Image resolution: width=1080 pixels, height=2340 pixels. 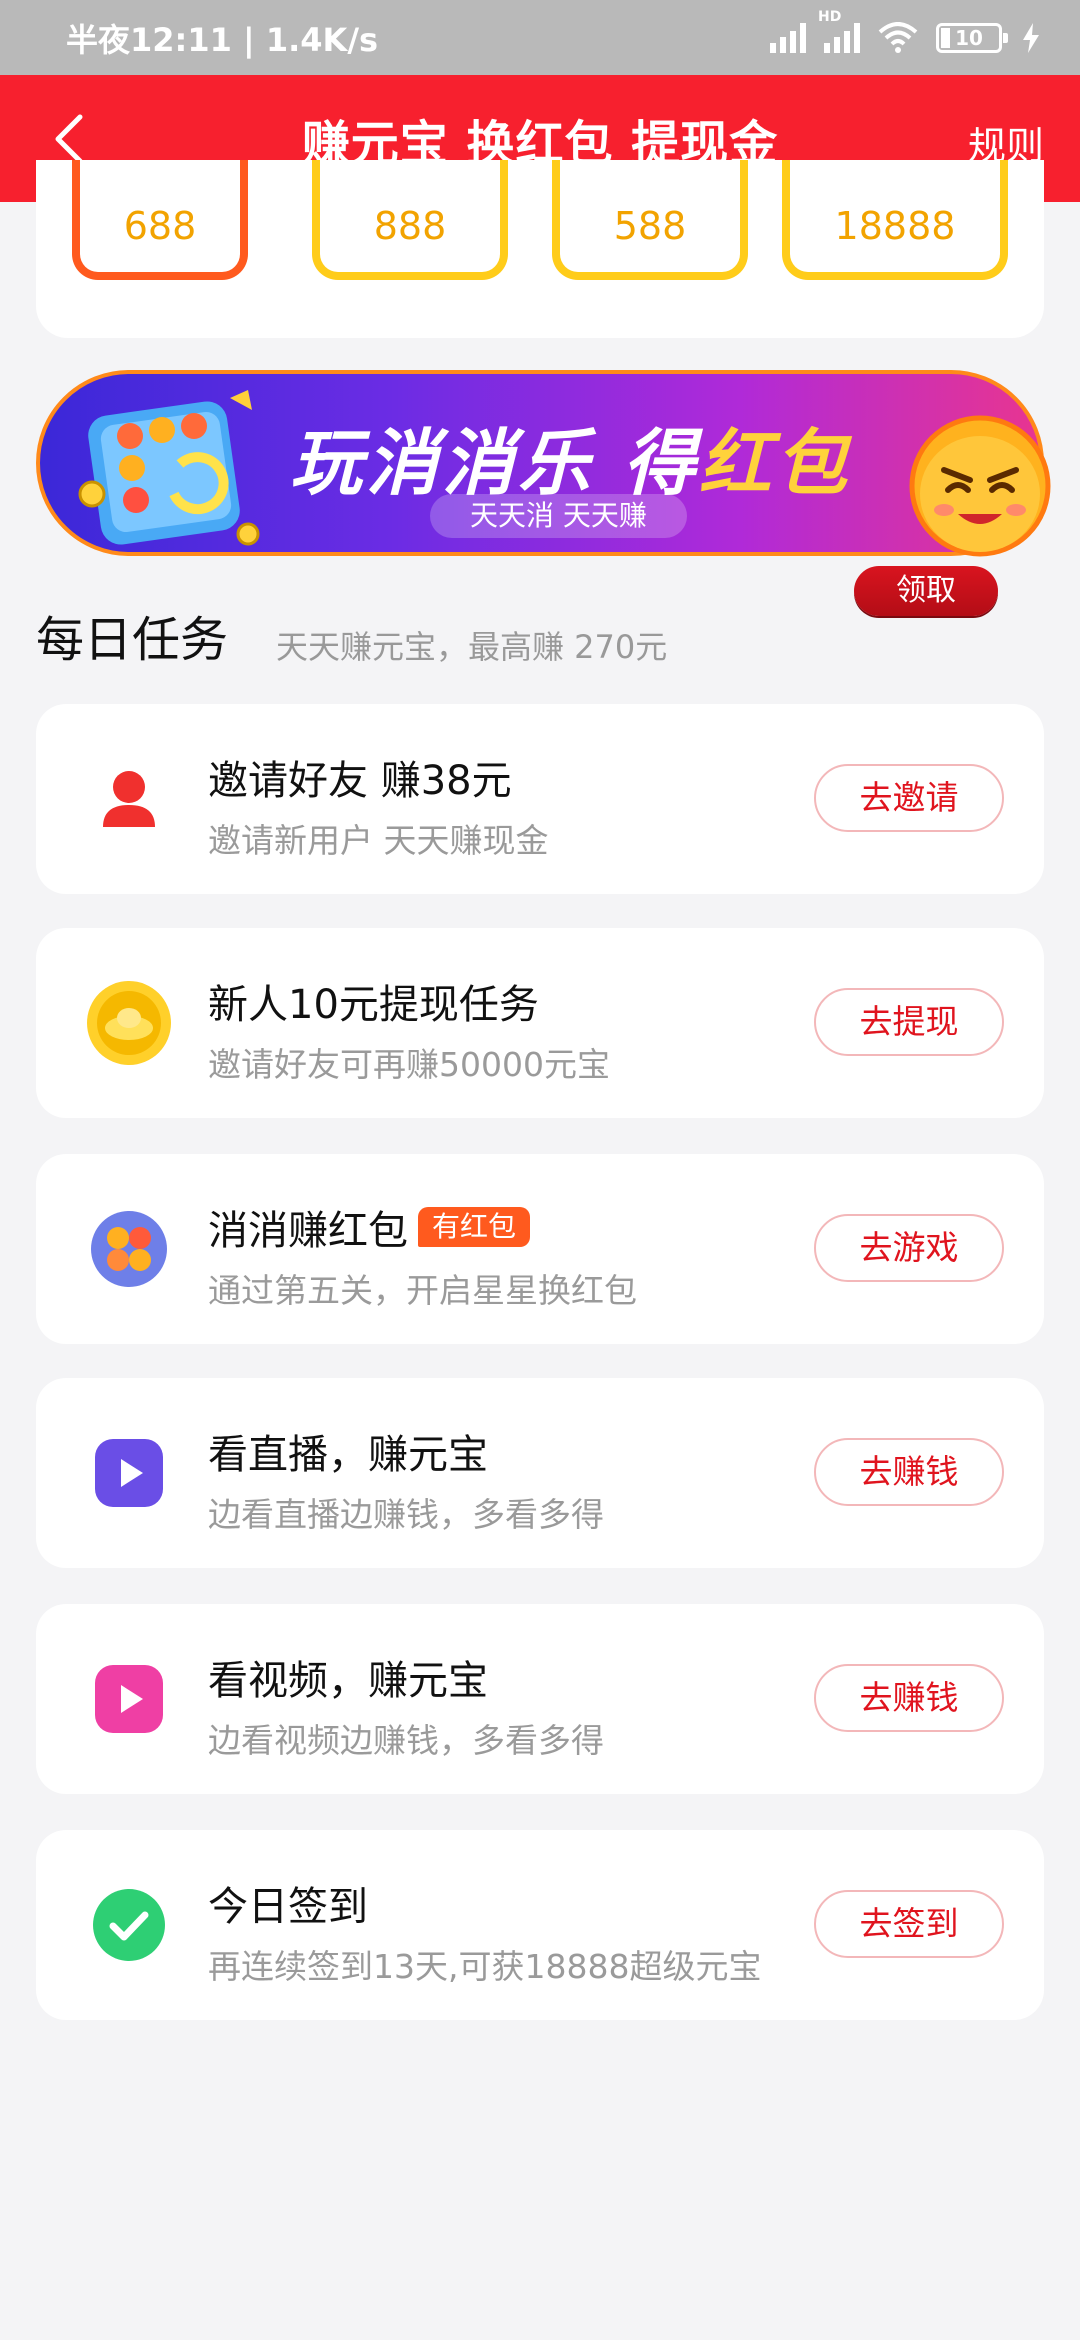 What do you see at coordinates (980, 486) in the screenshot?
I see `mascot-icon` at bounding box center [980, 486].